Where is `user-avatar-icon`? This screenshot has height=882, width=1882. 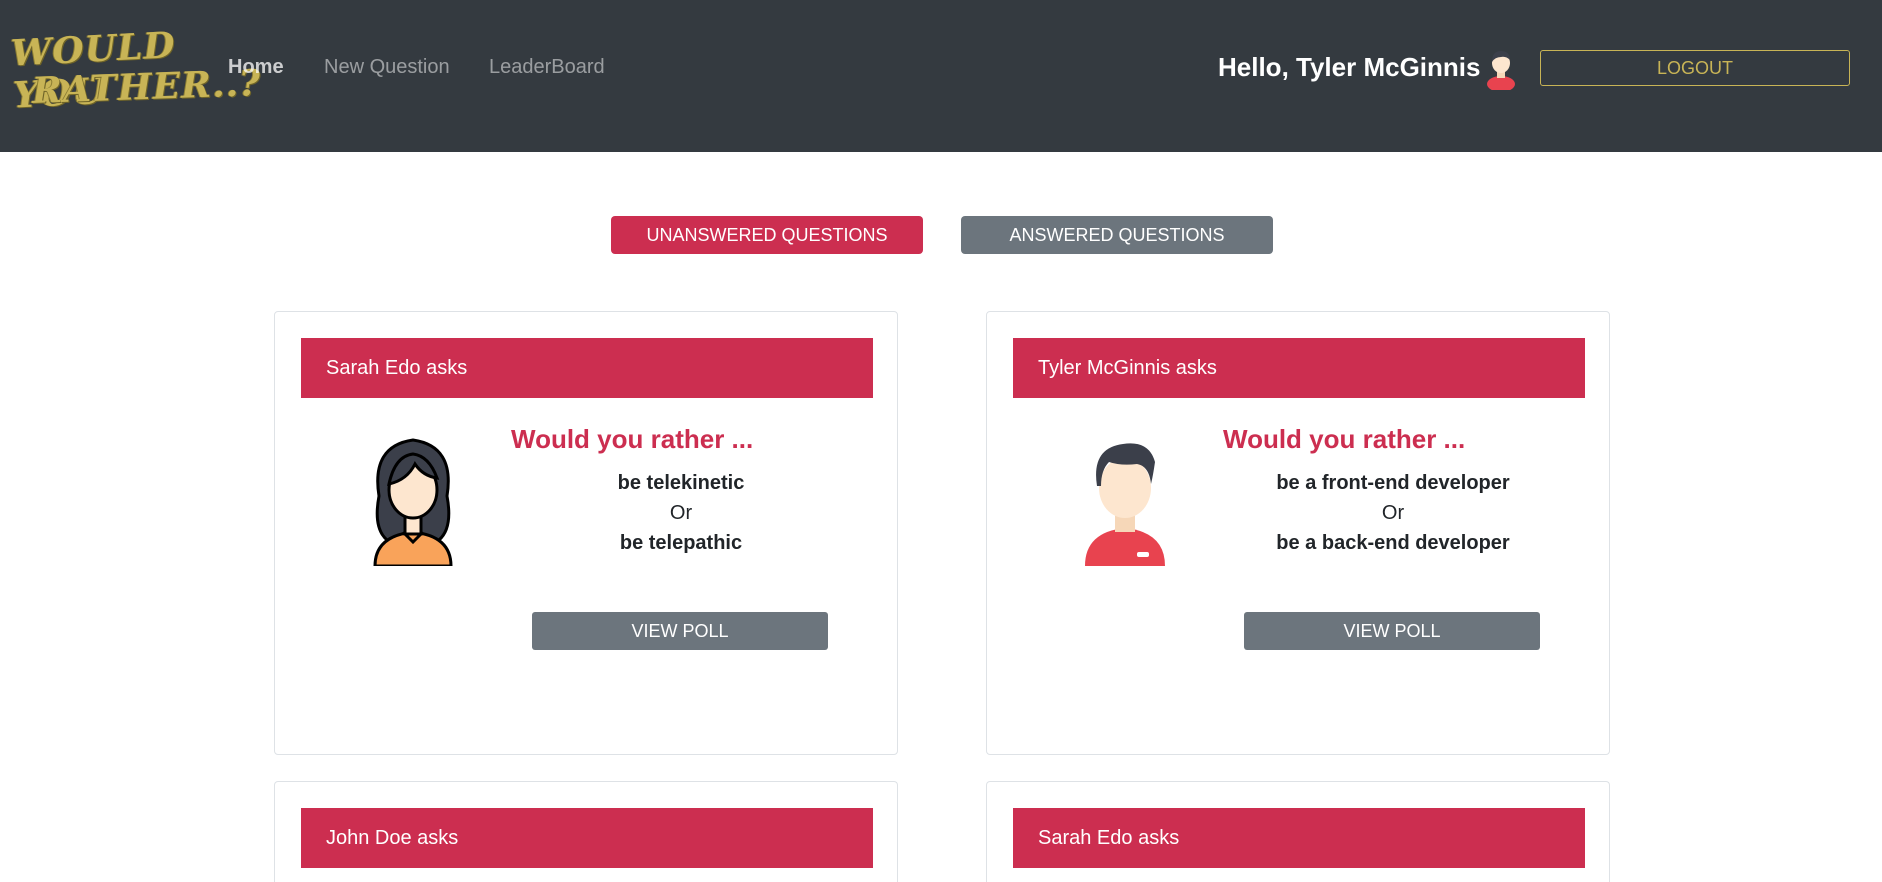 user-avatar-icon is located at coordinates (1501, 70).